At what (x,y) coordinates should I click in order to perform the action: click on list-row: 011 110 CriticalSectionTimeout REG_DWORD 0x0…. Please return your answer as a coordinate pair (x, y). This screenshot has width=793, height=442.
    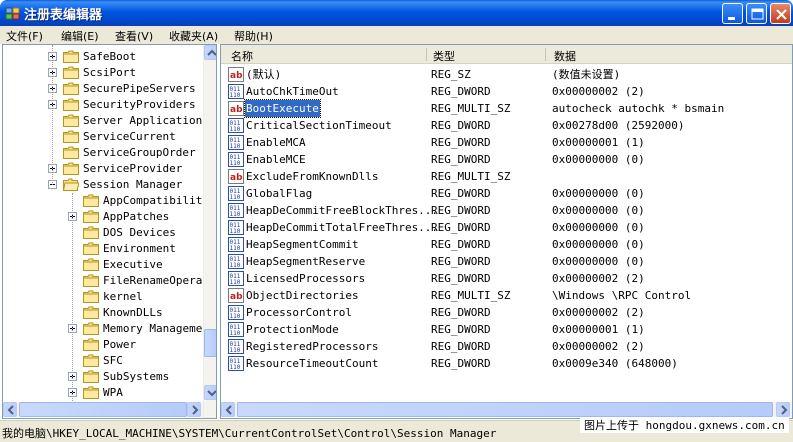
    Looking at the image, I should click on (506, 125).